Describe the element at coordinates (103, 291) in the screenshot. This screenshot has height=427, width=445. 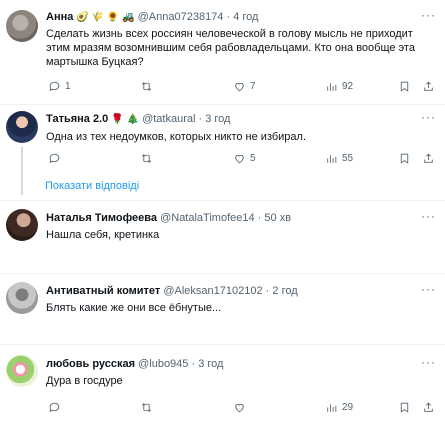
I see `author-name: Антиватный комитет` at that location.